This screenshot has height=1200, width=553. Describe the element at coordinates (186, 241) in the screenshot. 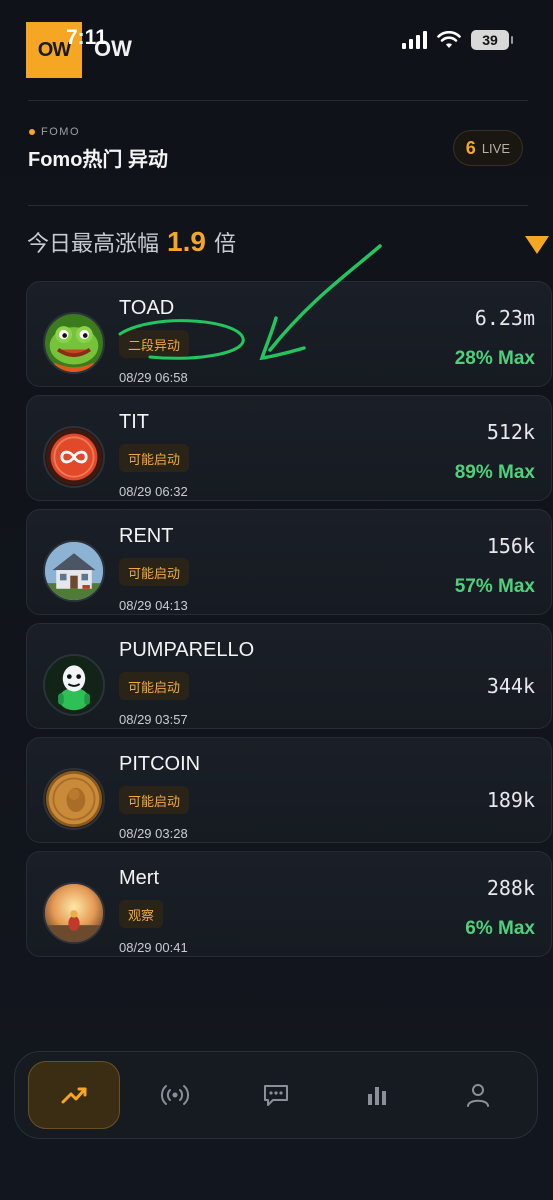

I see `summary-multiplier: 1.9` at that location.